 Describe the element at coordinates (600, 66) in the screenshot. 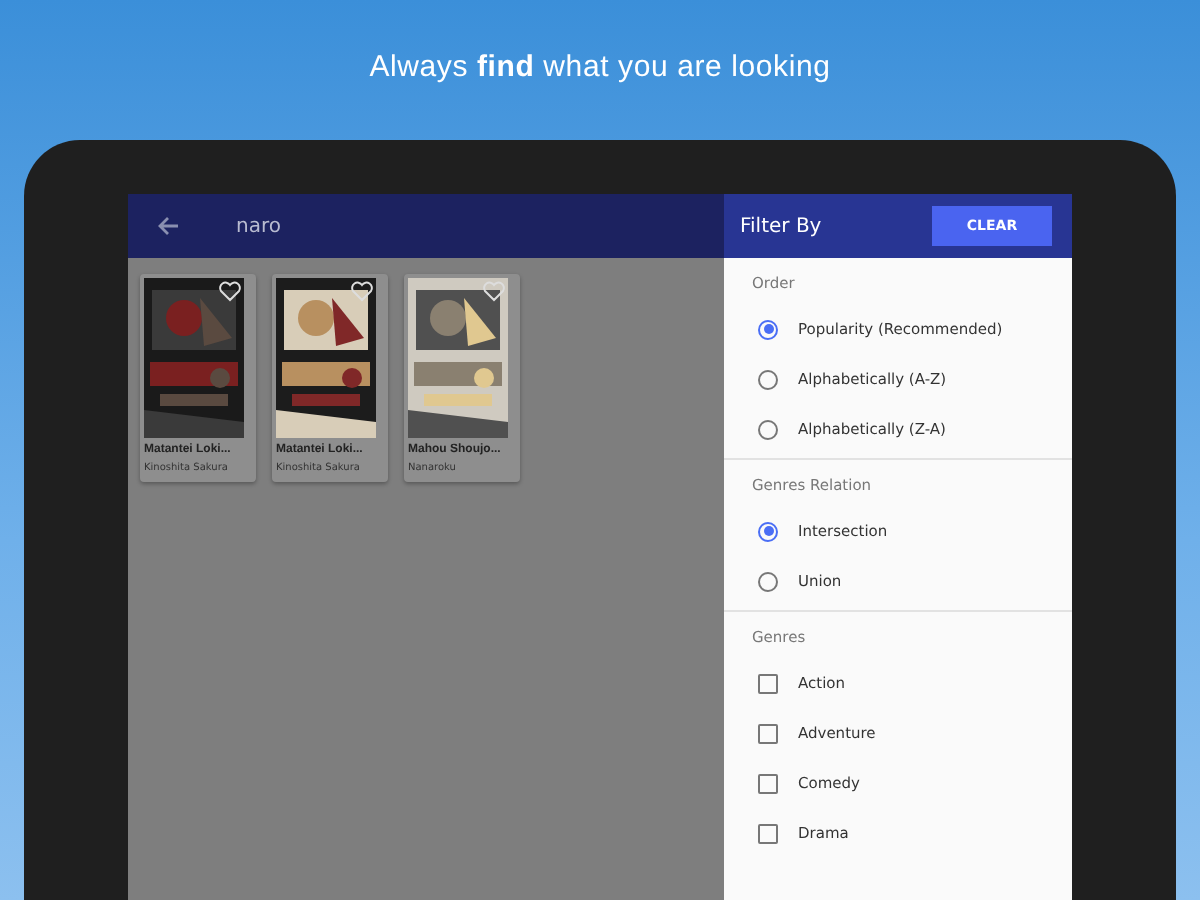

I see `headline: Always find what you are looking` at that location.